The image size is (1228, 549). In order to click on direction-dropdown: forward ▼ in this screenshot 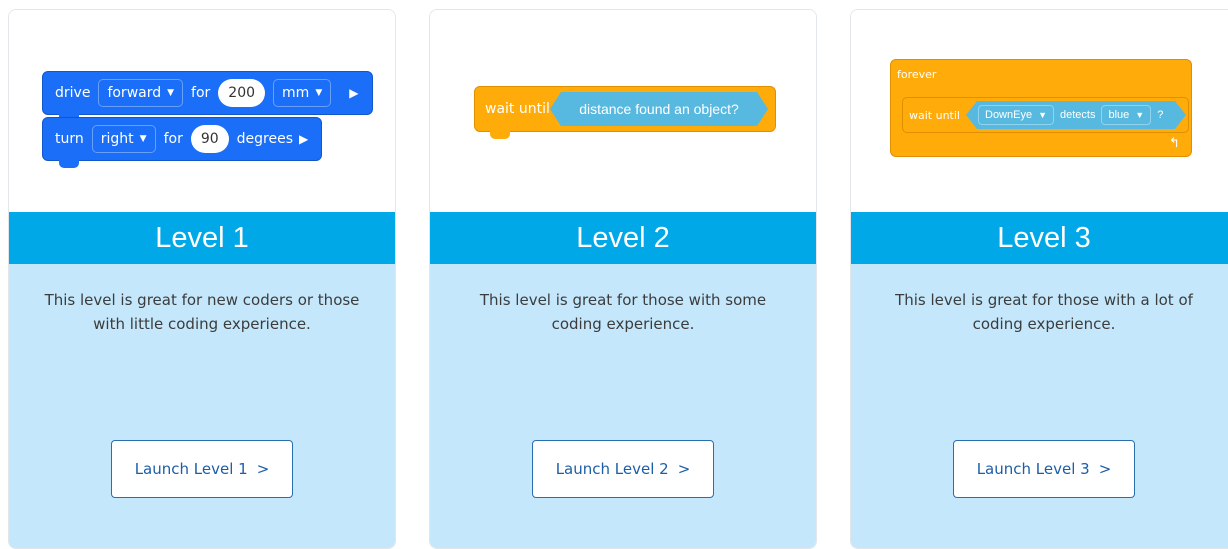, I will do `click(141, 93)`.